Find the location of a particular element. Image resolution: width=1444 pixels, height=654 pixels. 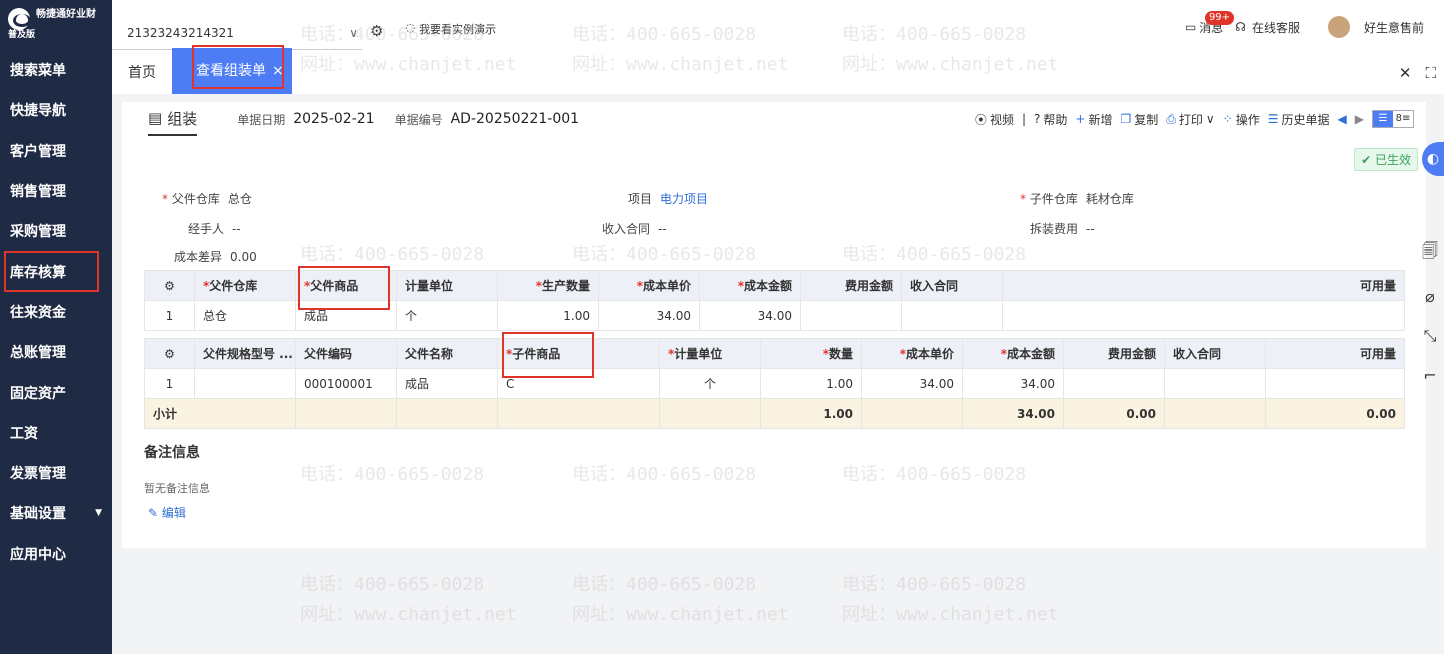

avatar is located at coordinates (1338, 27).